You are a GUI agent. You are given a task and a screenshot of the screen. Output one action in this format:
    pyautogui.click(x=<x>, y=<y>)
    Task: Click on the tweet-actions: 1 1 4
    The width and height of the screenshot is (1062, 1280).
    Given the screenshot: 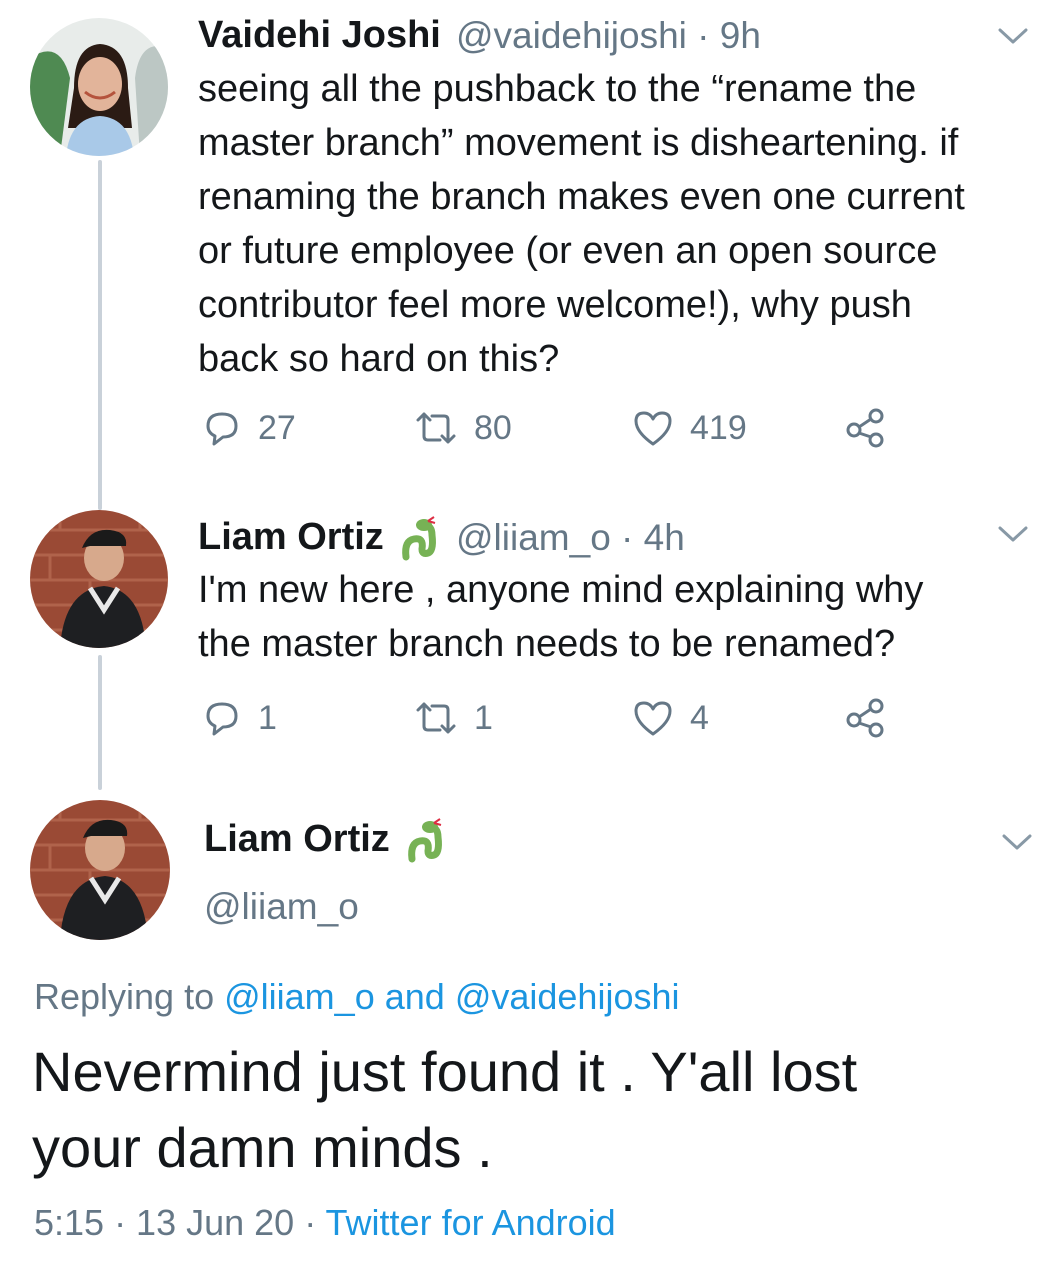 What is the action you would take?
    pyautogui.click(x=550, y=718)
    